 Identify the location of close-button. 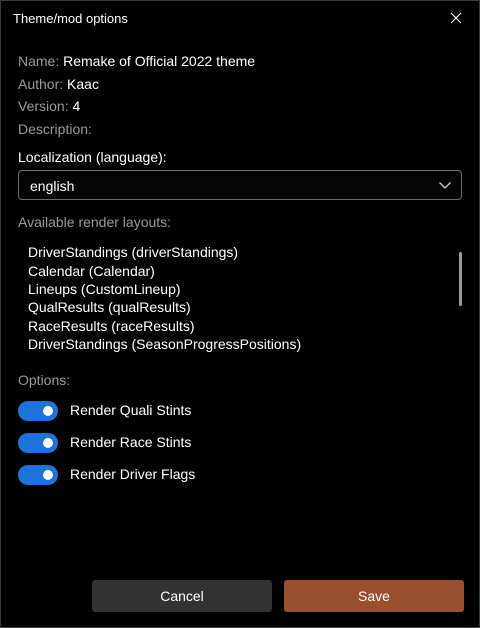
(456, 18).